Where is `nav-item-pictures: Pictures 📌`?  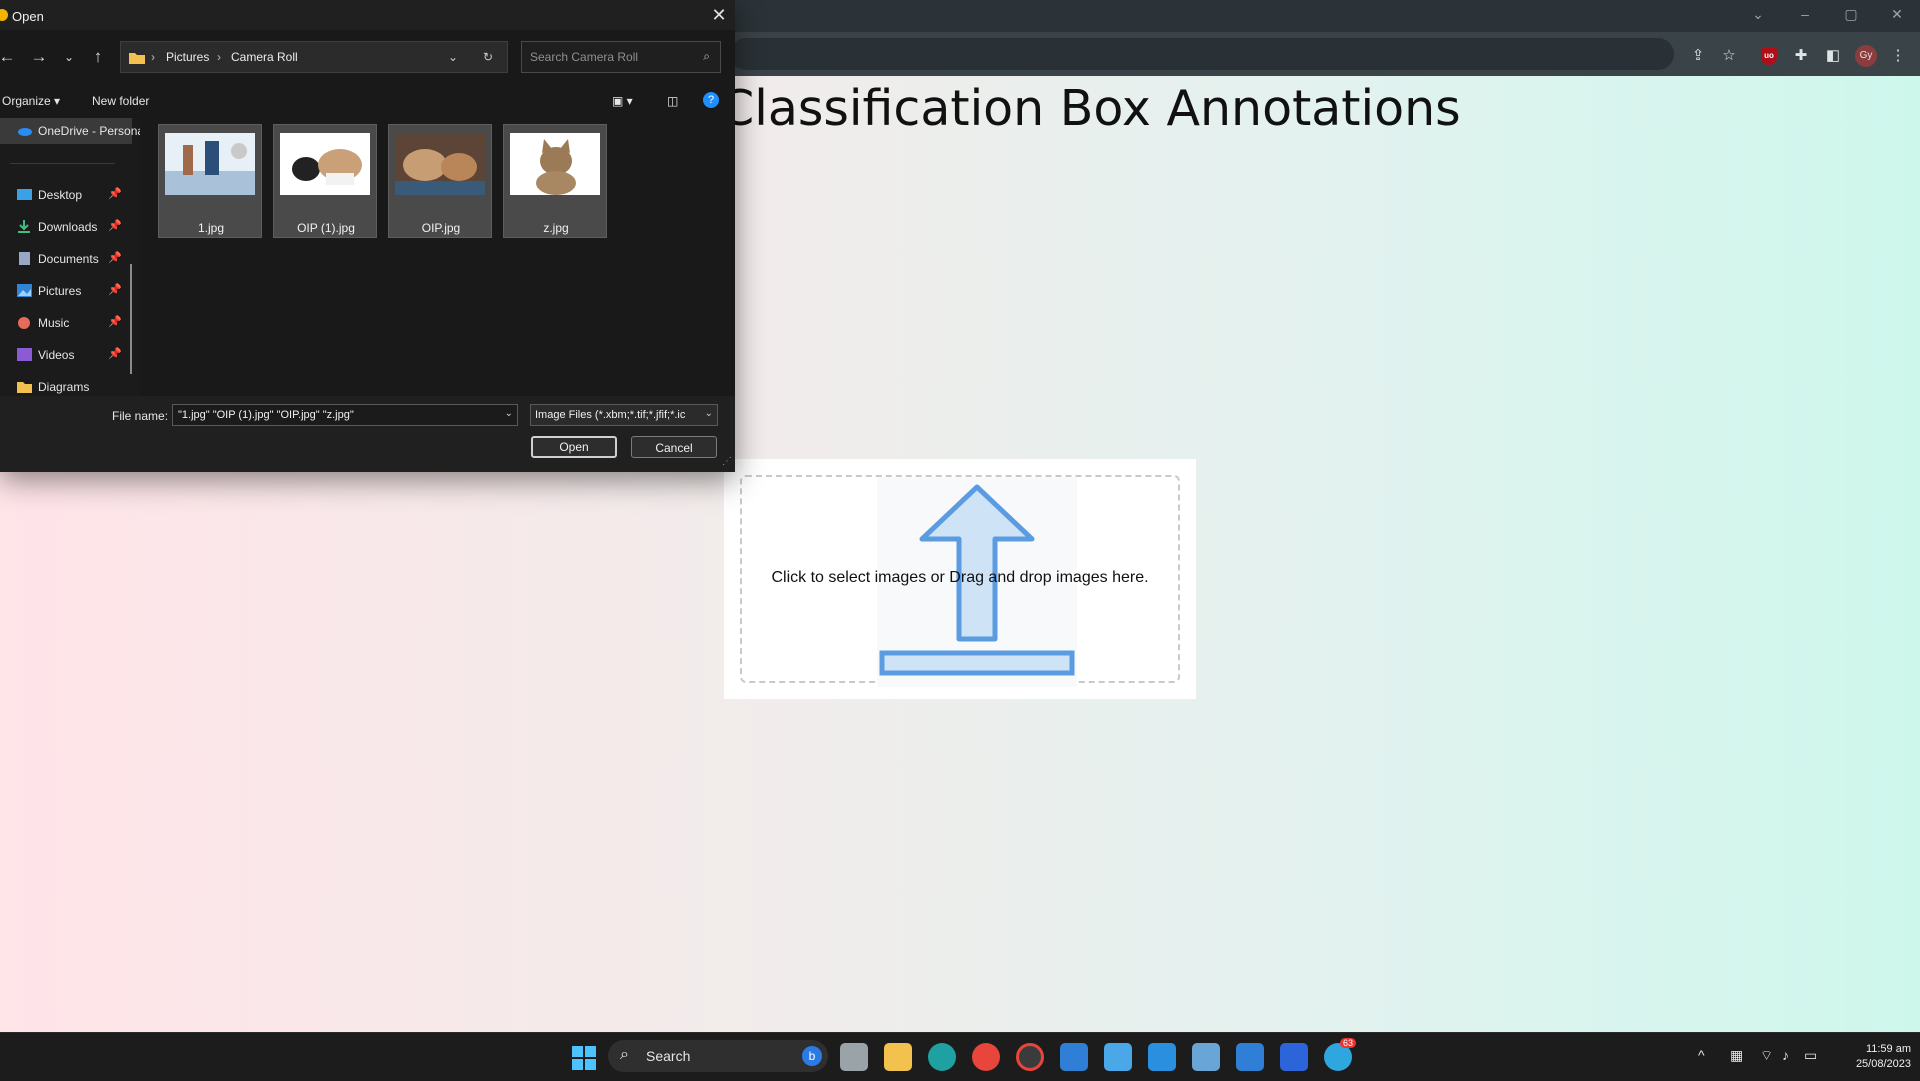
nav-item-pictures: Pictures 📌 is located at coordinates (66, 291).